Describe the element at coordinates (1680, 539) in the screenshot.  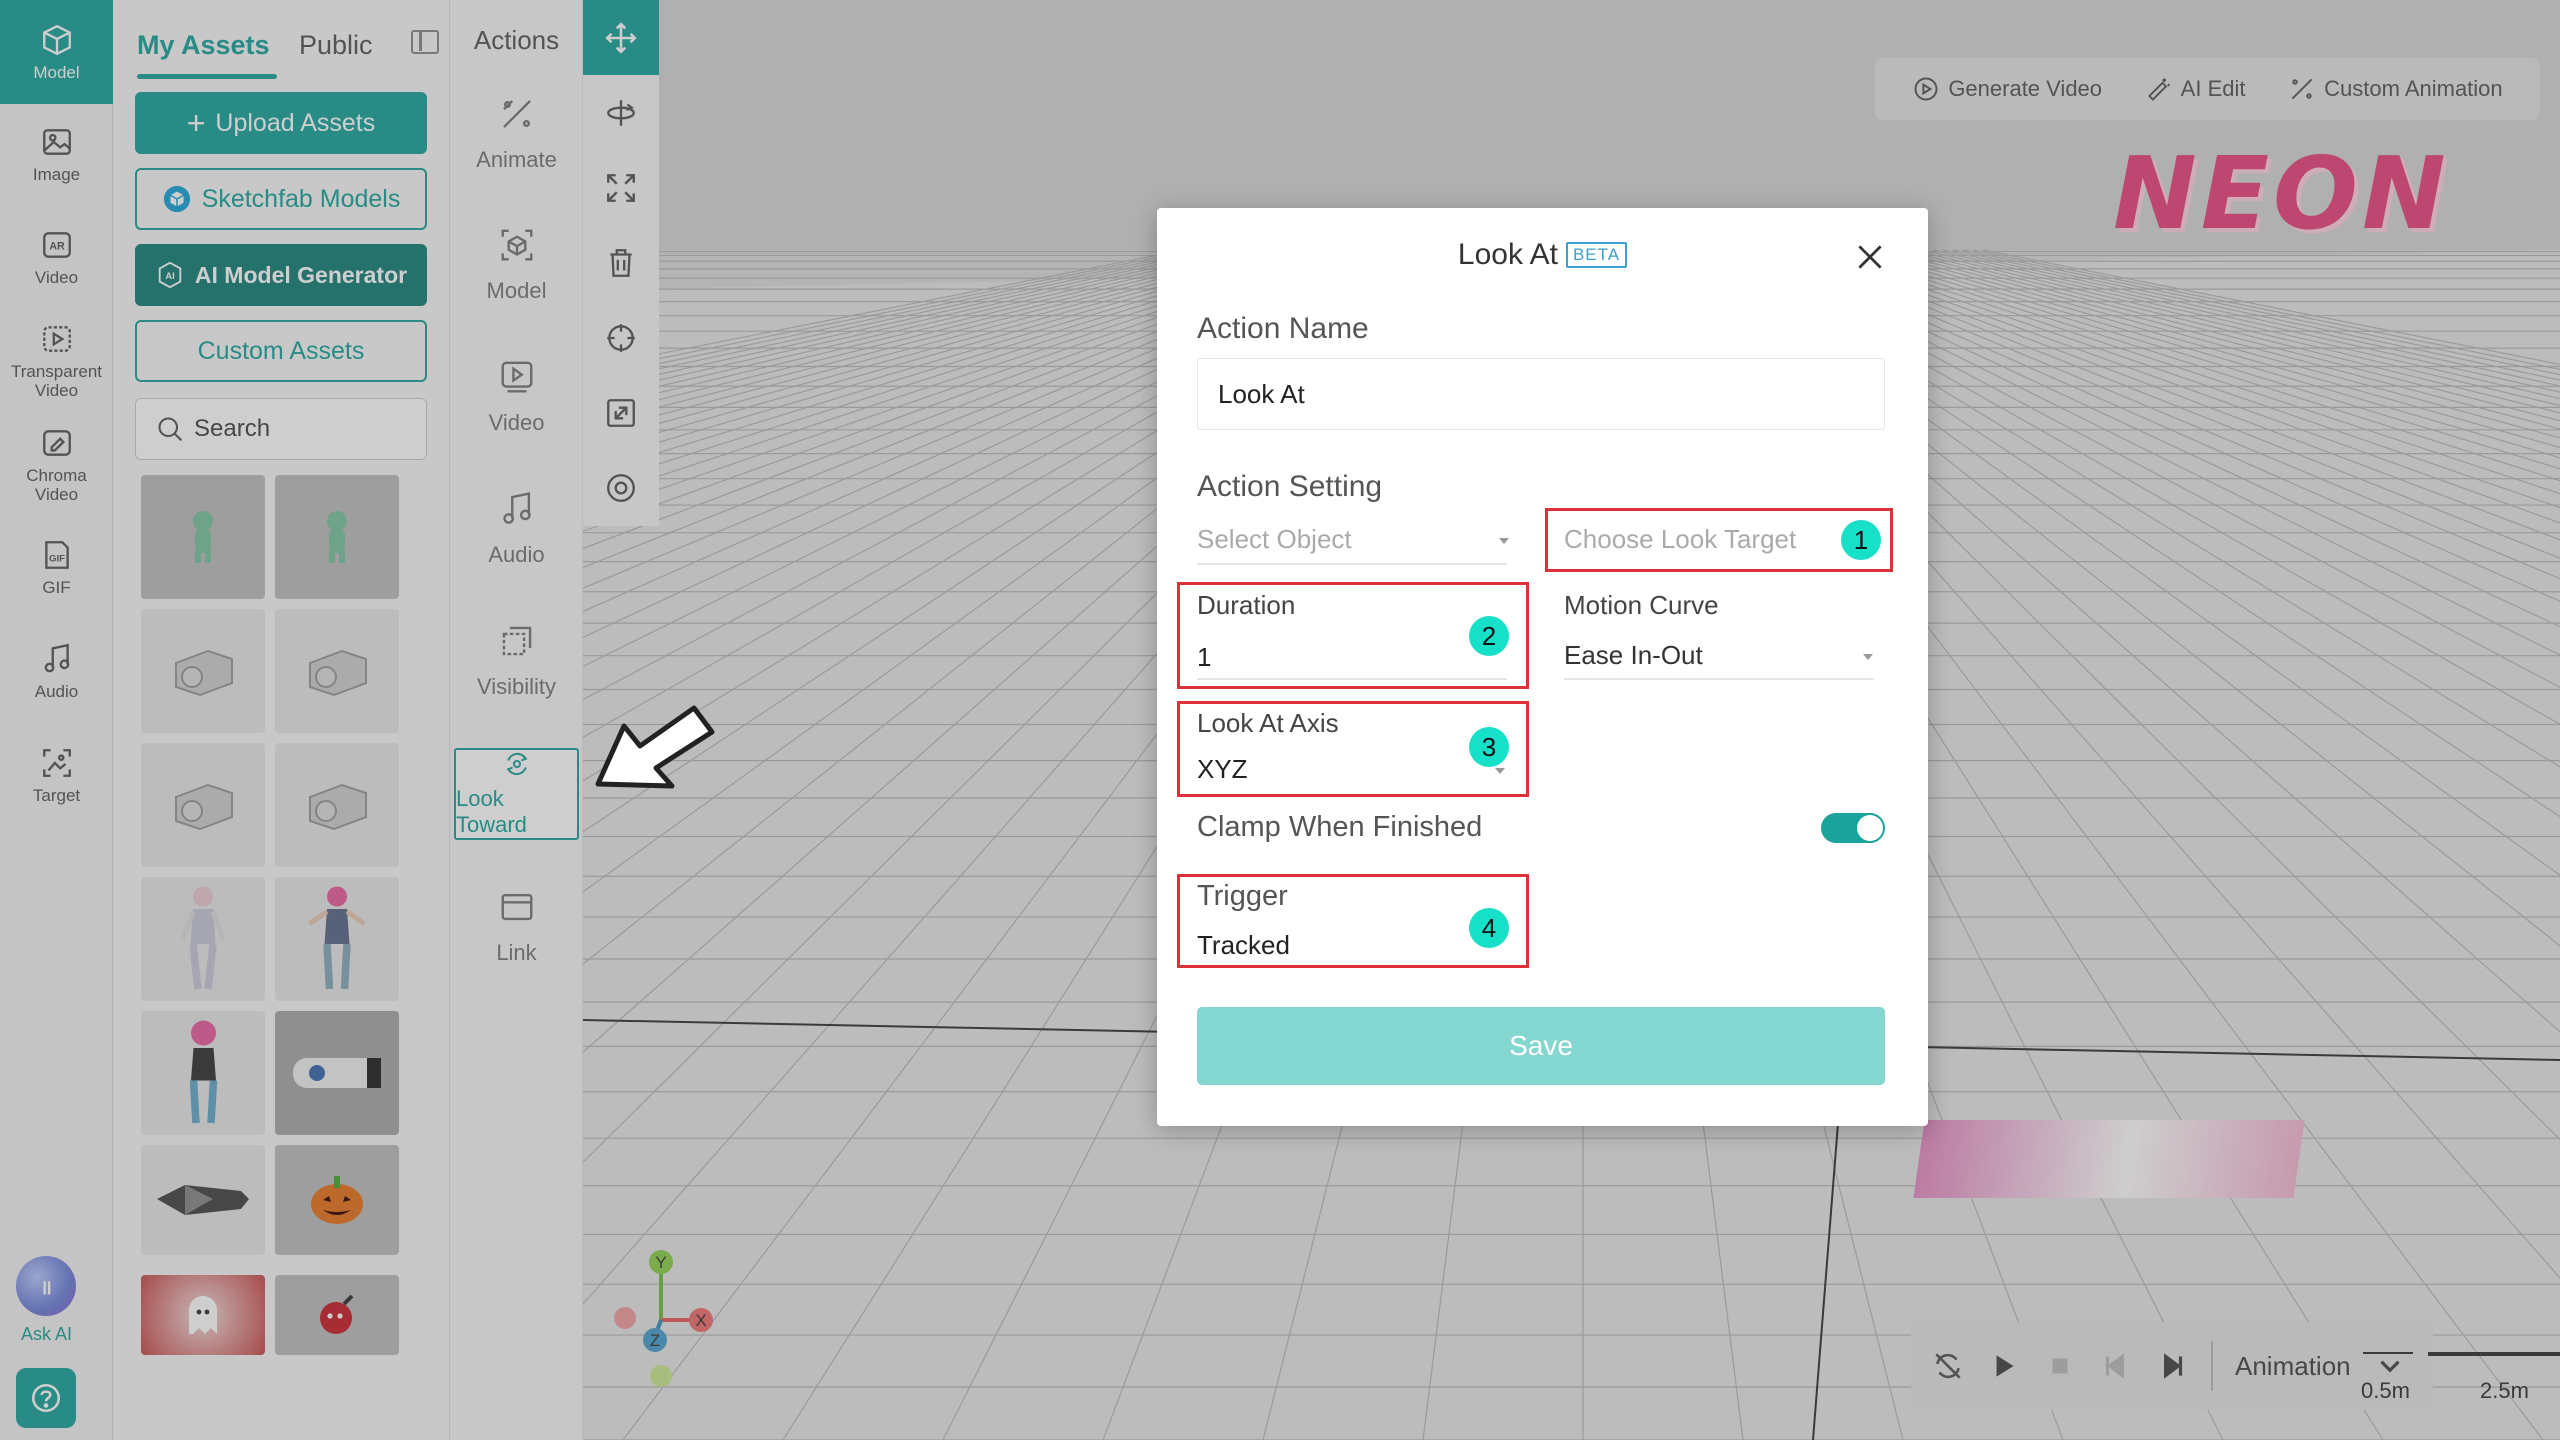
I see `look-target-dropdown: Choose Look Target` at that location.